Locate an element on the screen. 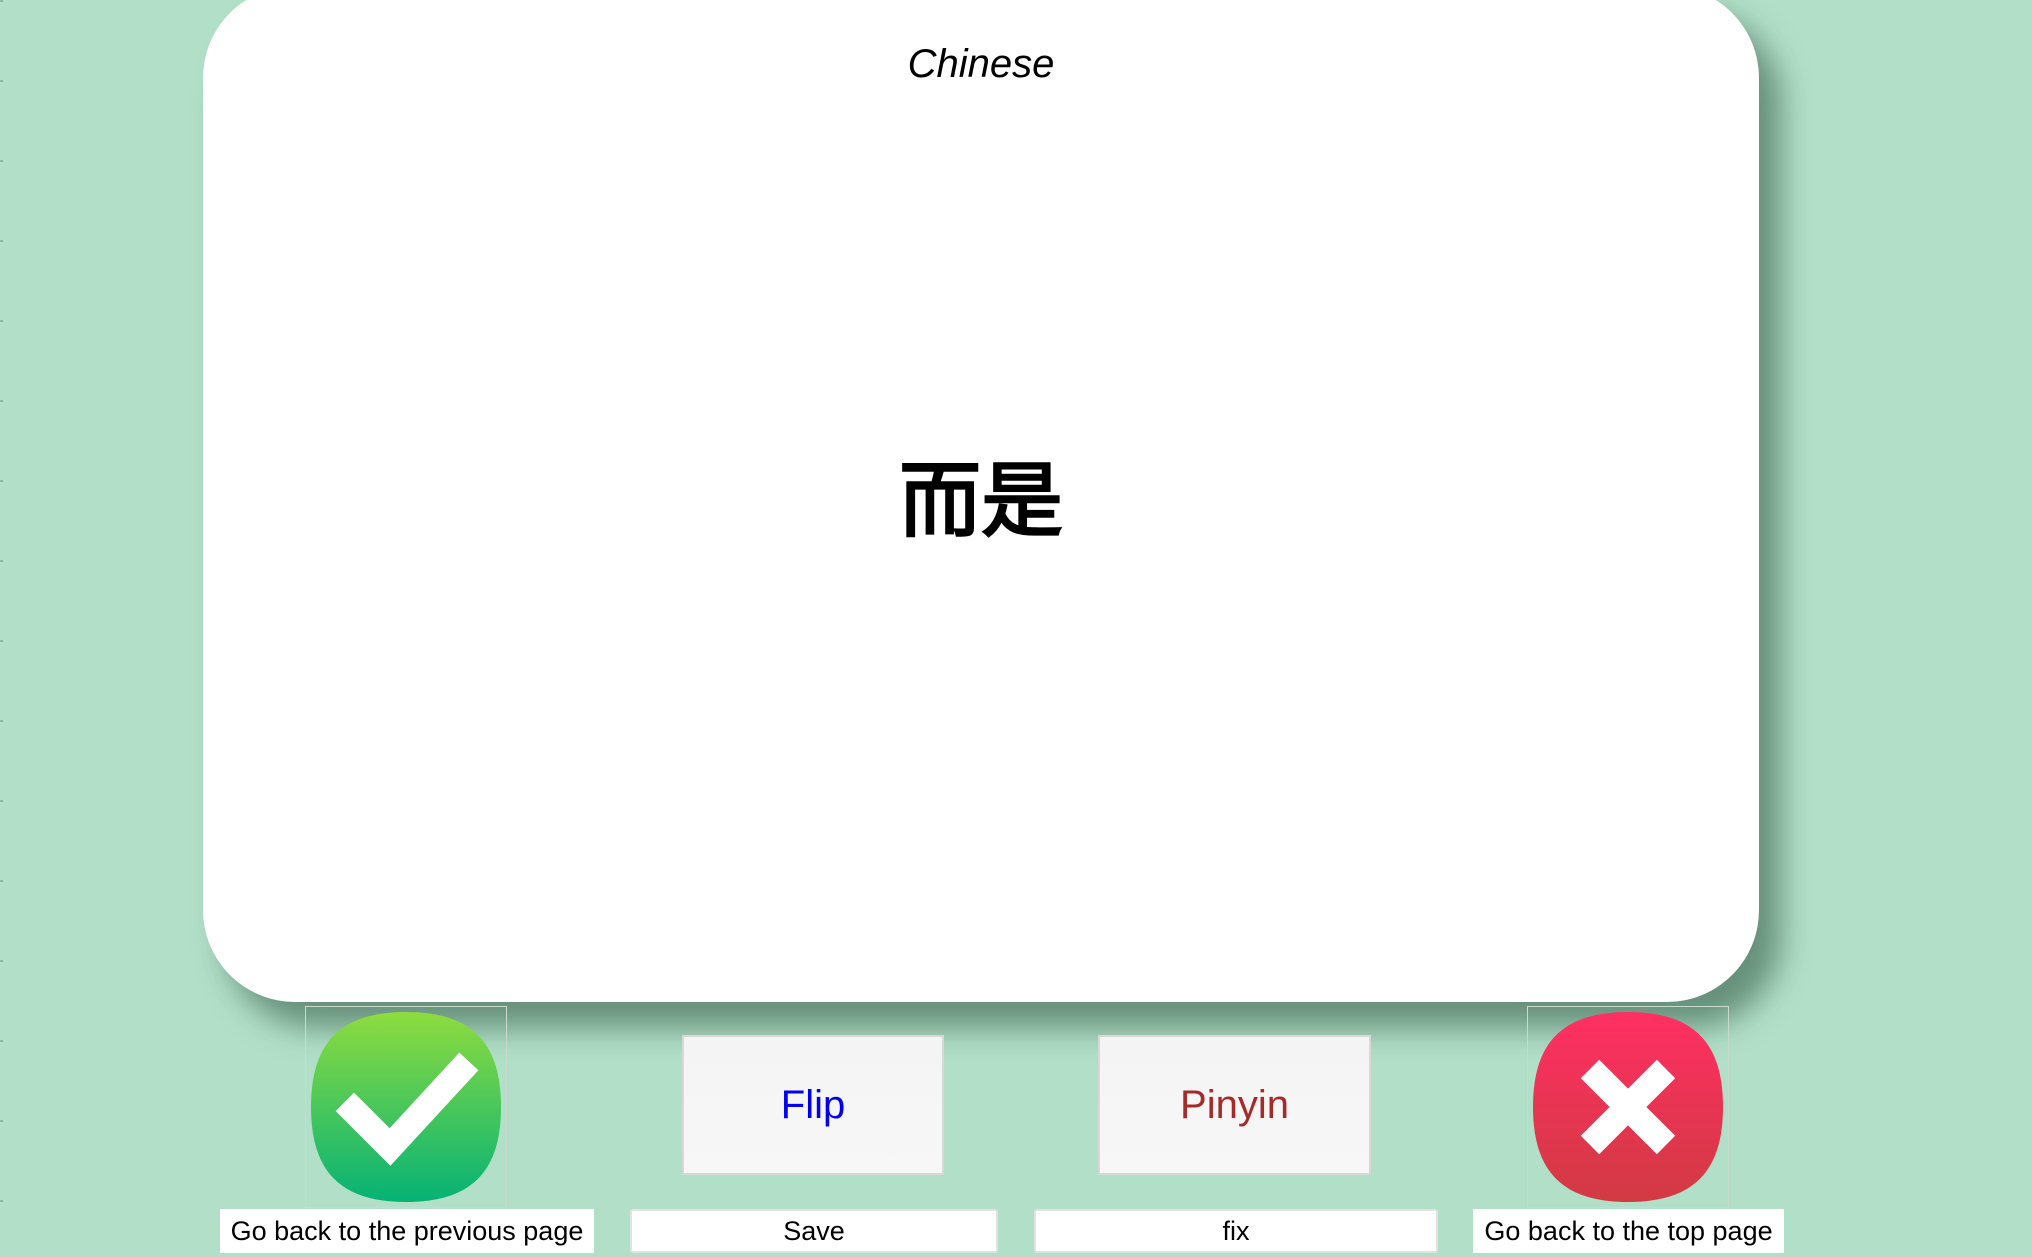  save-button: Save is located at coordinates (814, 1231).